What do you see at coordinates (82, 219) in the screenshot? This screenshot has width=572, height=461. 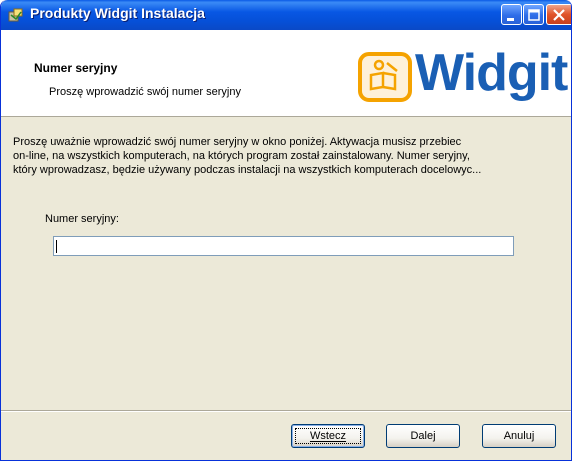 I see `serial-number-label: Numer seryjny:` at bounding box center [82, 219].